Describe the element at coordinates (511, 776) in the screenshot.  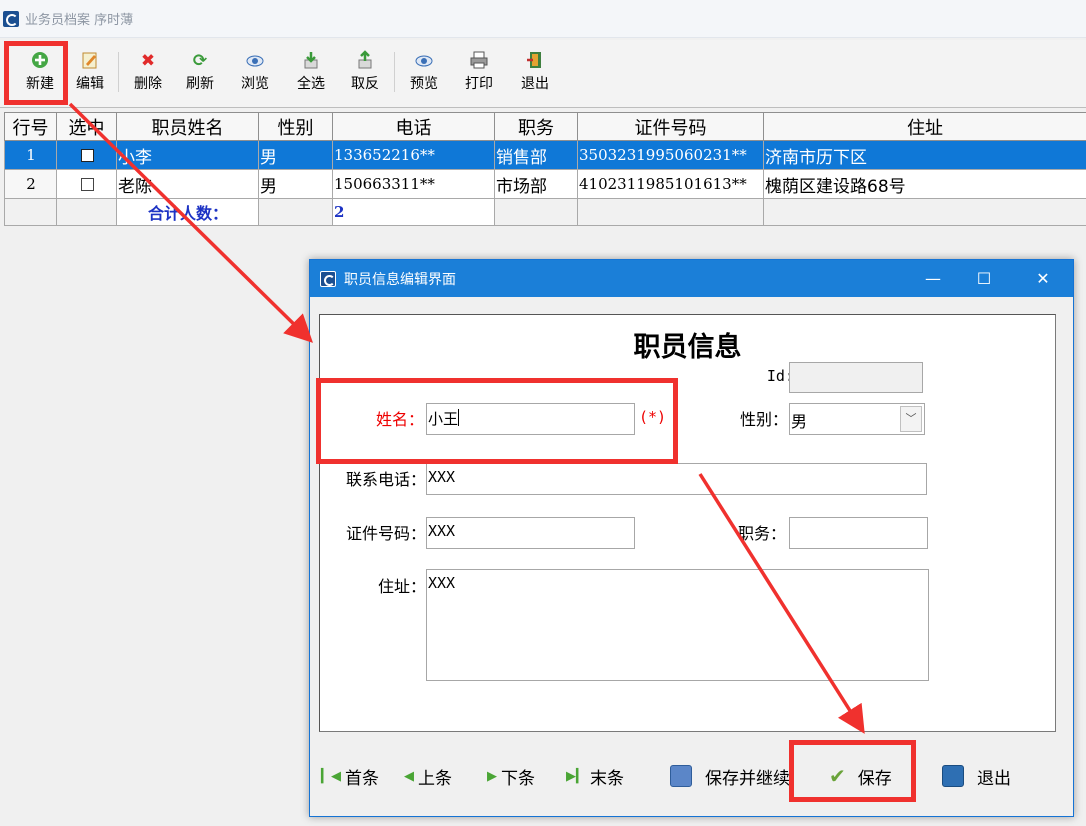
I see `next-record-button: ▶ 下条` at that location.